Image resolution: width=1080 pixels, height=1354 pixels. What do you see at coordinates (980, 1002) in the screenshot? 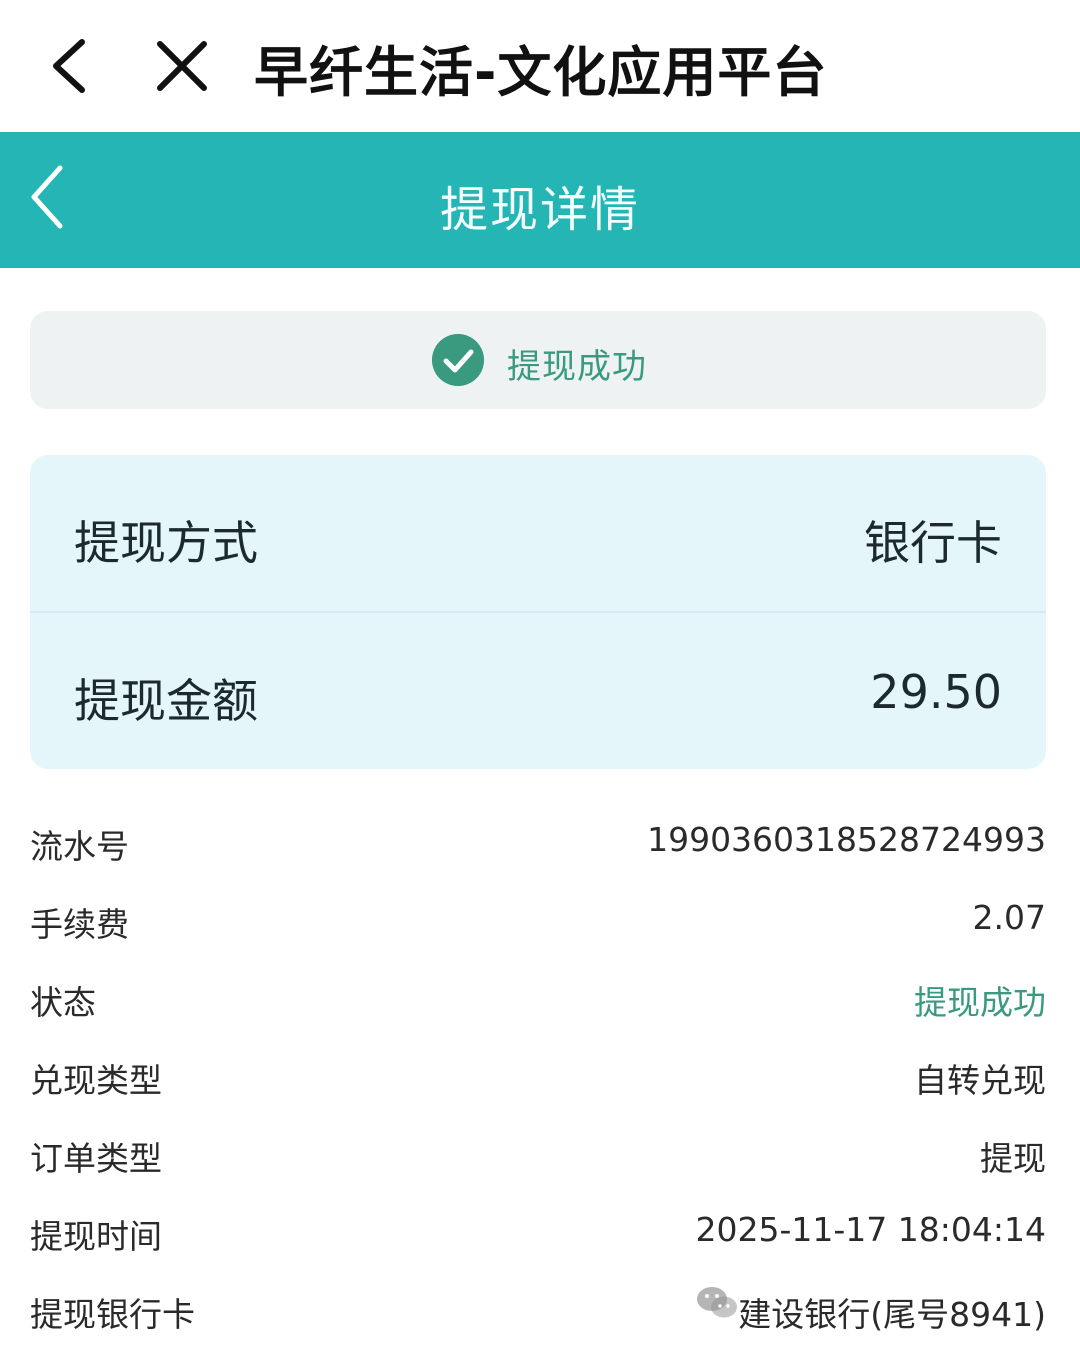
I see `detail-value-status: 提现成功` at bounding box center [980, 1002].